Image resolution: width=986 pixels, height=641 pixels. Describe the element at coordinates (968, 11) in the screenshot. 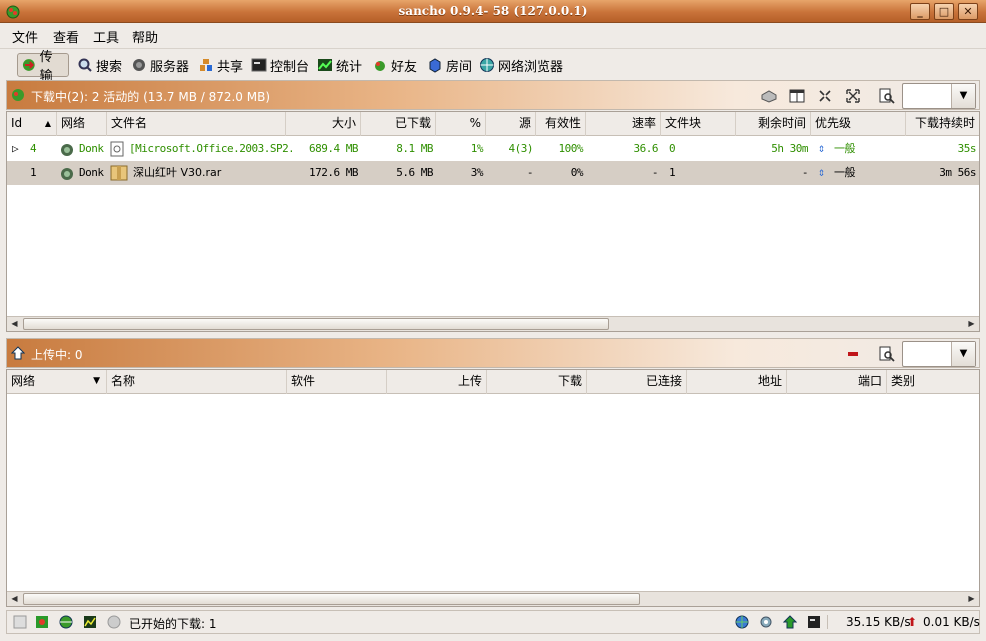

I see `close-button: ✕` at that location.